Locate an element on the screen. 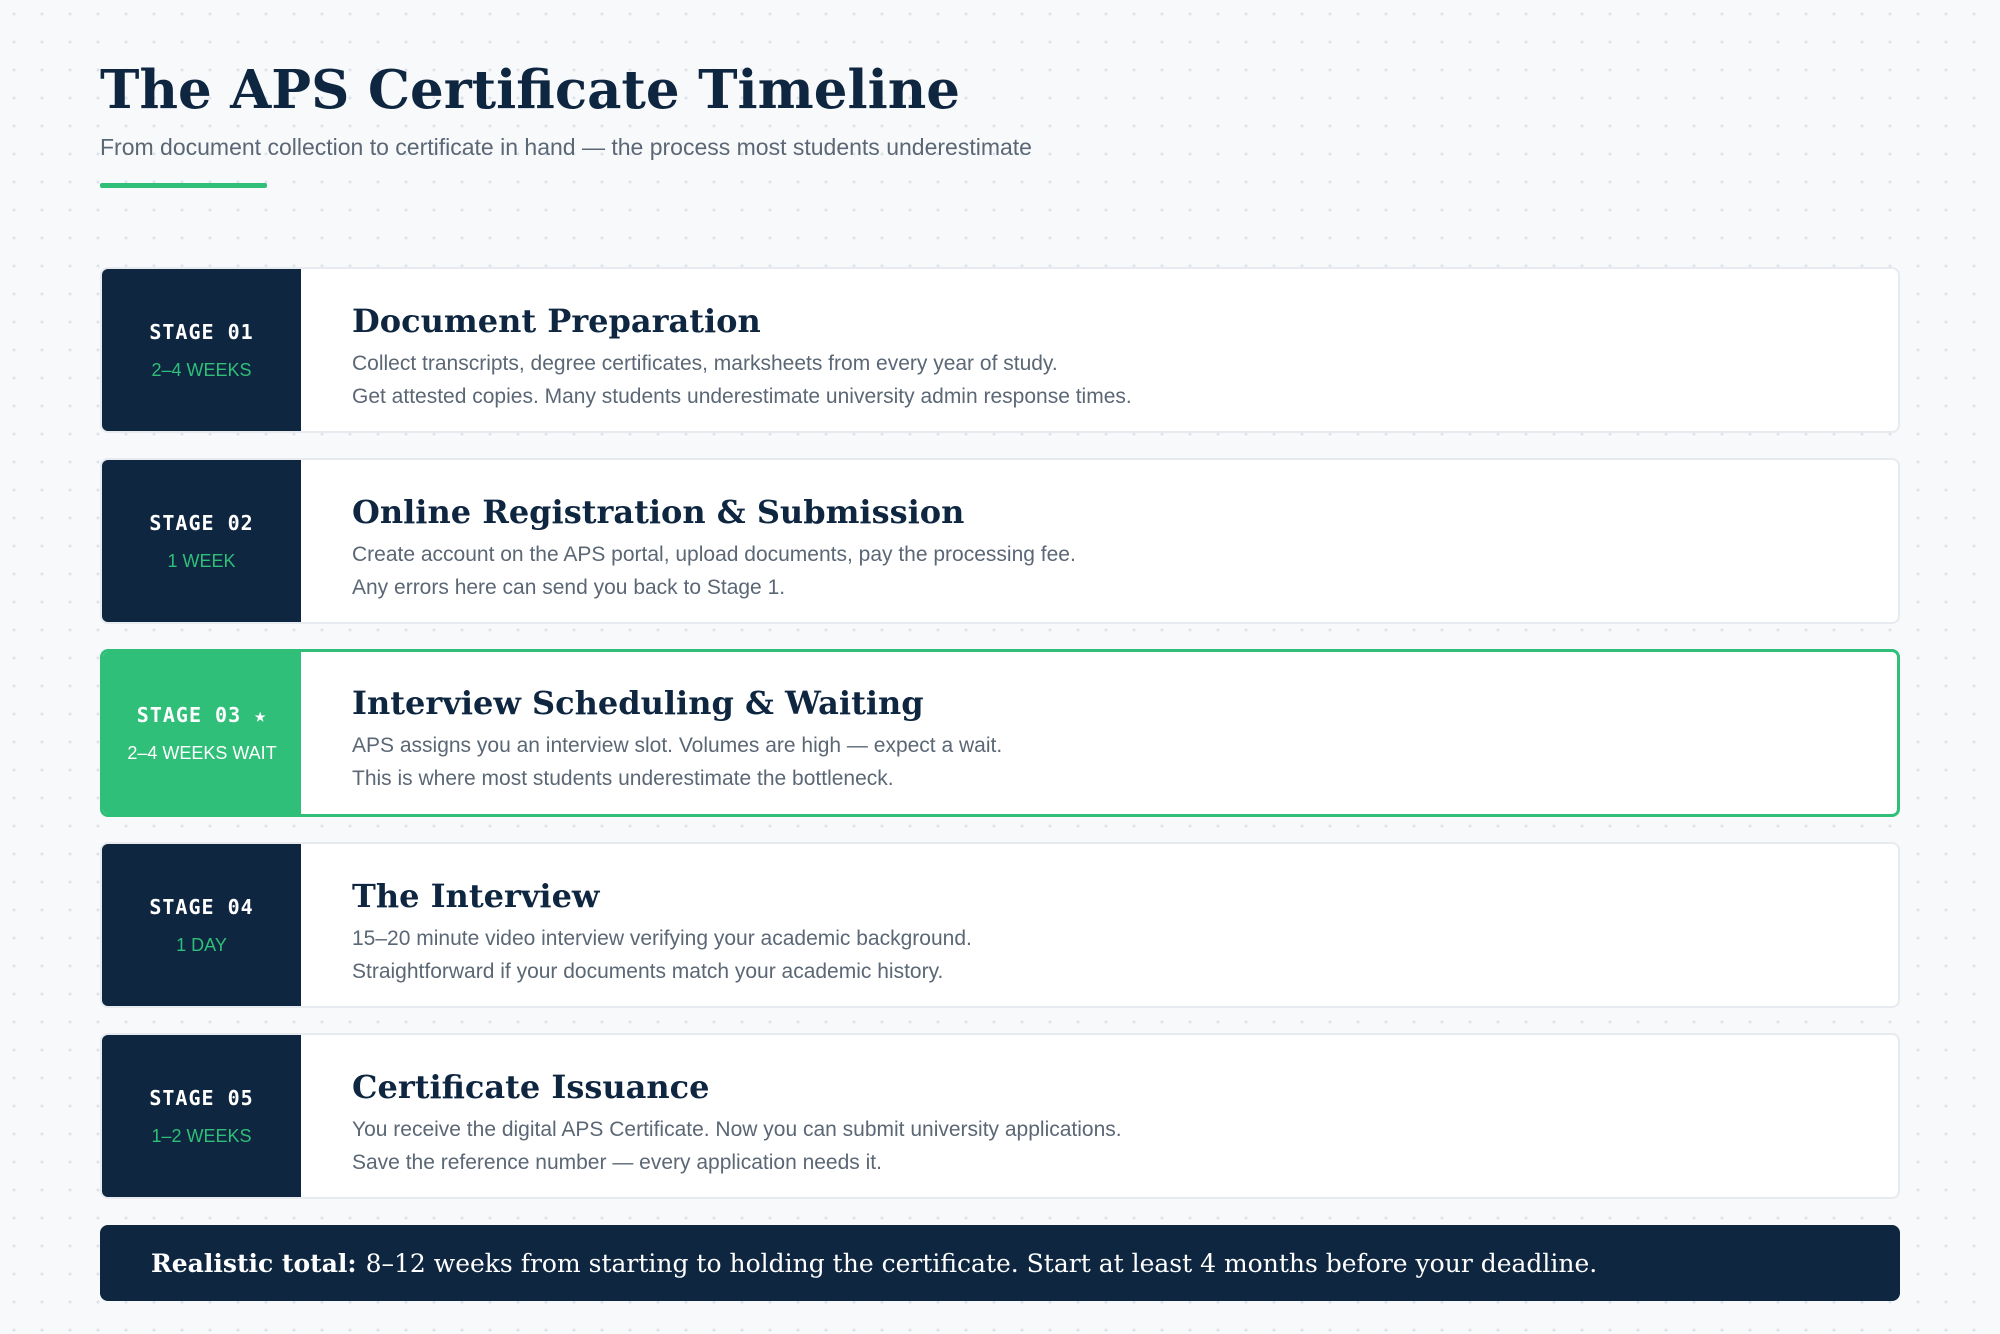  summary-label: Realistic total: is located at coordinates (254, 1263).